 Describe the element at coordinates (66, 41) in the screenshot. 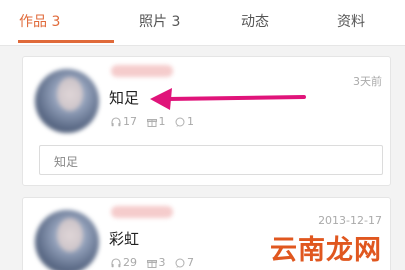

I see `active-tab-indicator` at that location.